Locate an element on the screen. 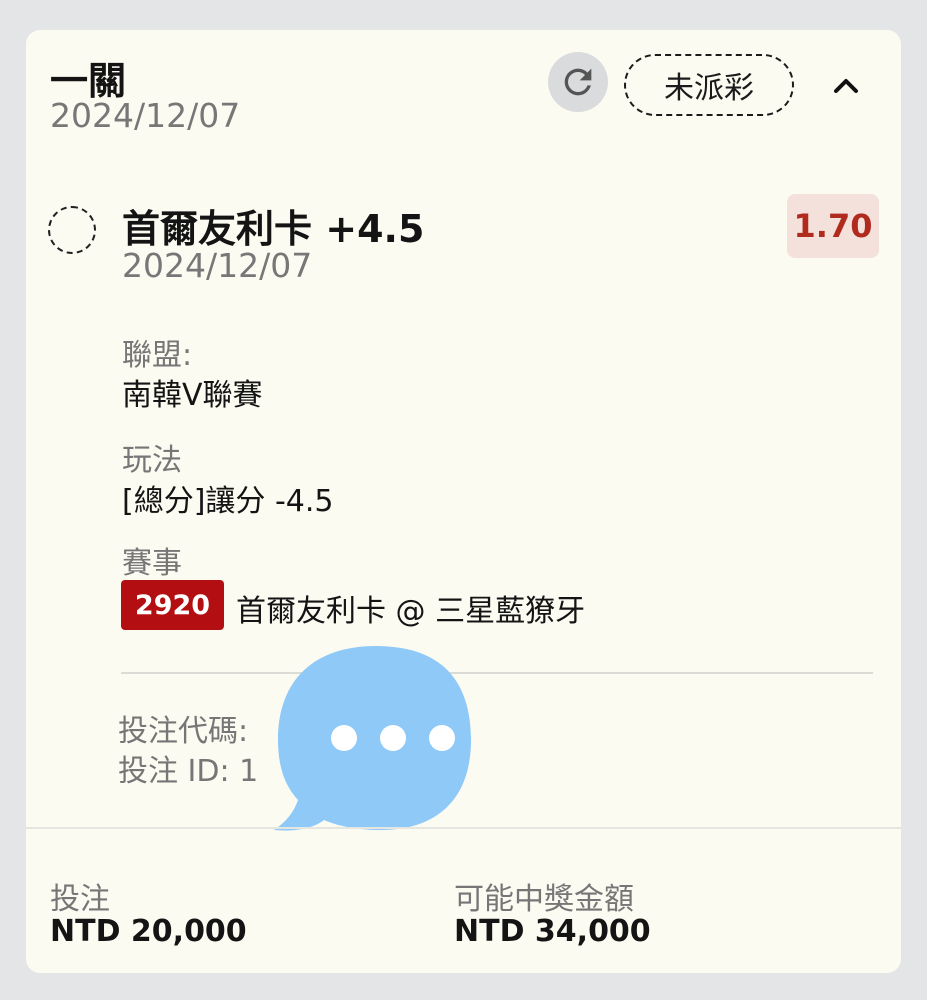 This screenshot has height=1000, width=927. chat-bubble-icon is located at coordinates (376, 740).